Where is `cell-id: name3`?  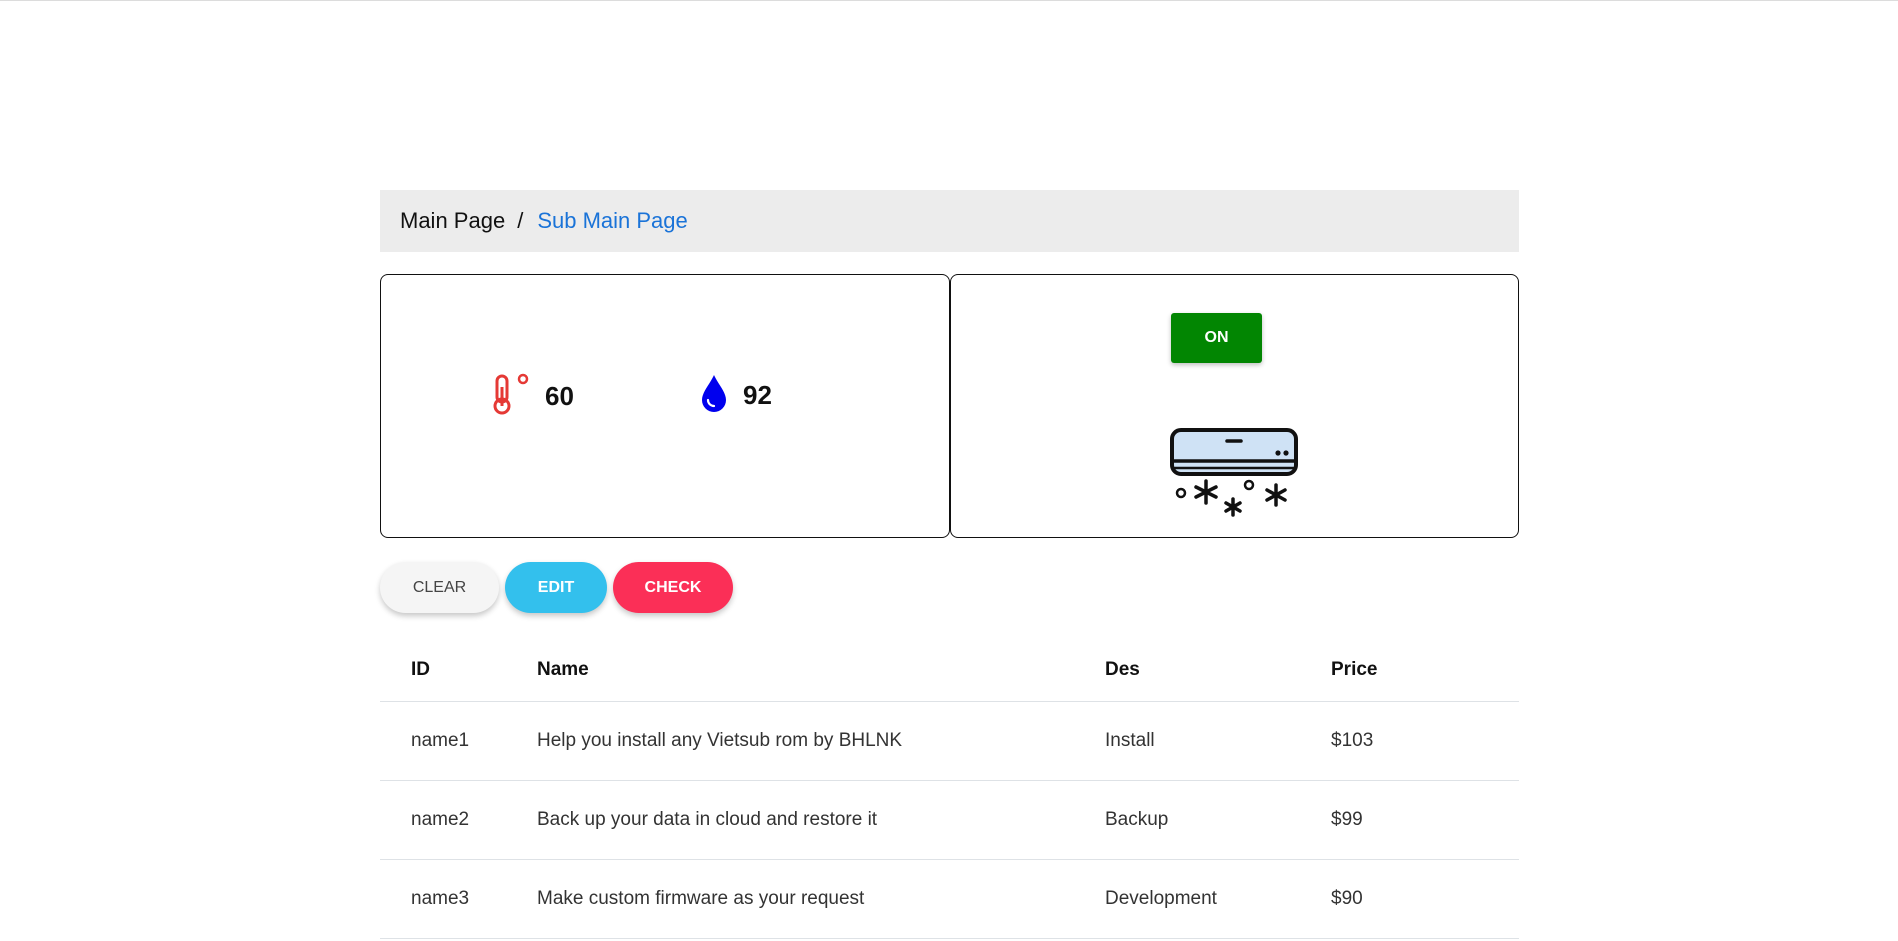 cell-id: name3 is located at coordinates (458, 899).